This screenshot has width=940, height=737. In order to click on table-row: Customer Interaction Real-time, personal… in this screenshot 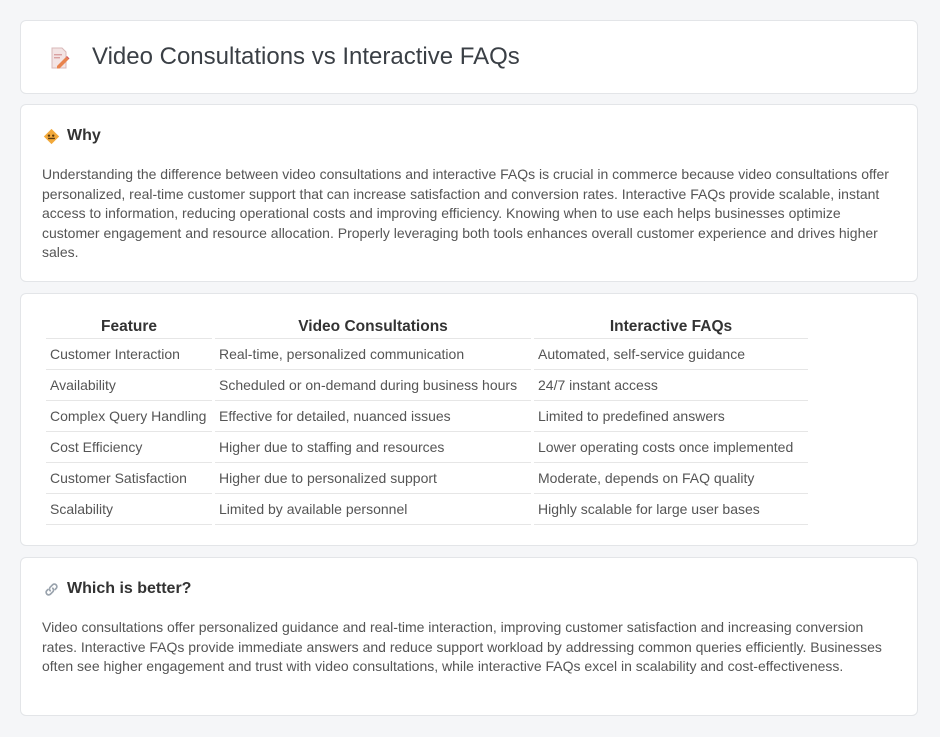, I will do `click(427, 354)`.